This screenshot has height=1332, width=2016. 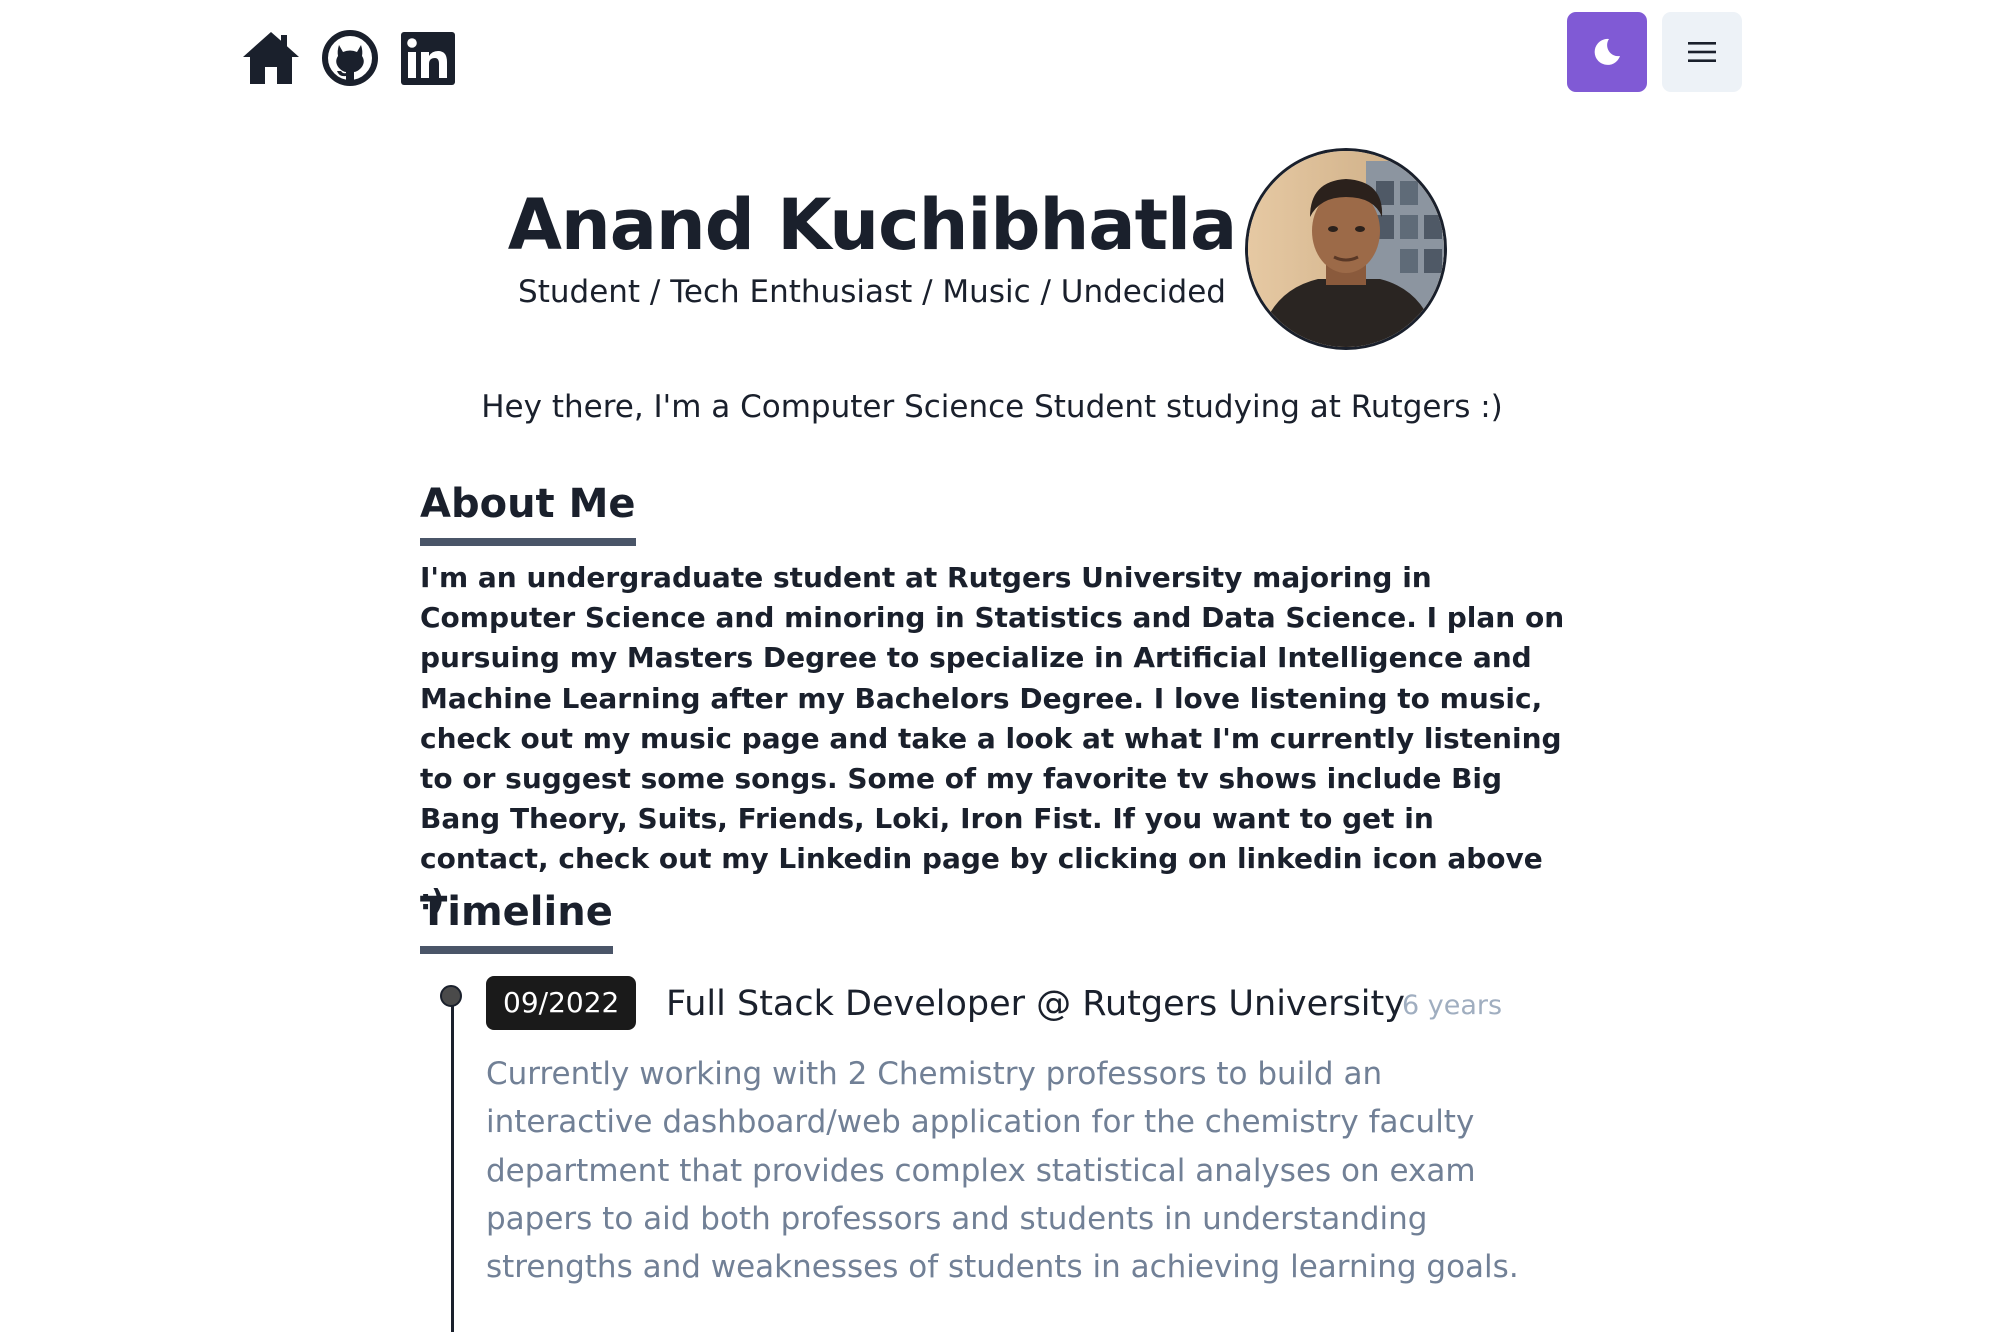 What do you see at coordinates (452, 1160) in the screenshot?
I see `timeline-line` at bounding box center [452, 1160].